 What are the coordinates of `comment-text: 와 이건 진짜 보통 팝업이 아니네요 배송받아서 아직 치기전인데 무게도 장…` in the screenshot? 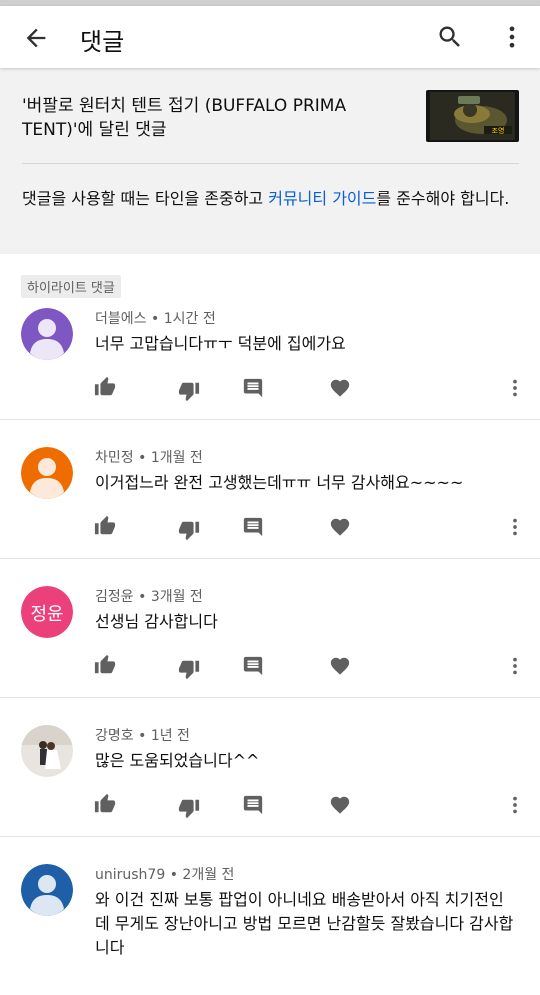 It's located at (304, 923).